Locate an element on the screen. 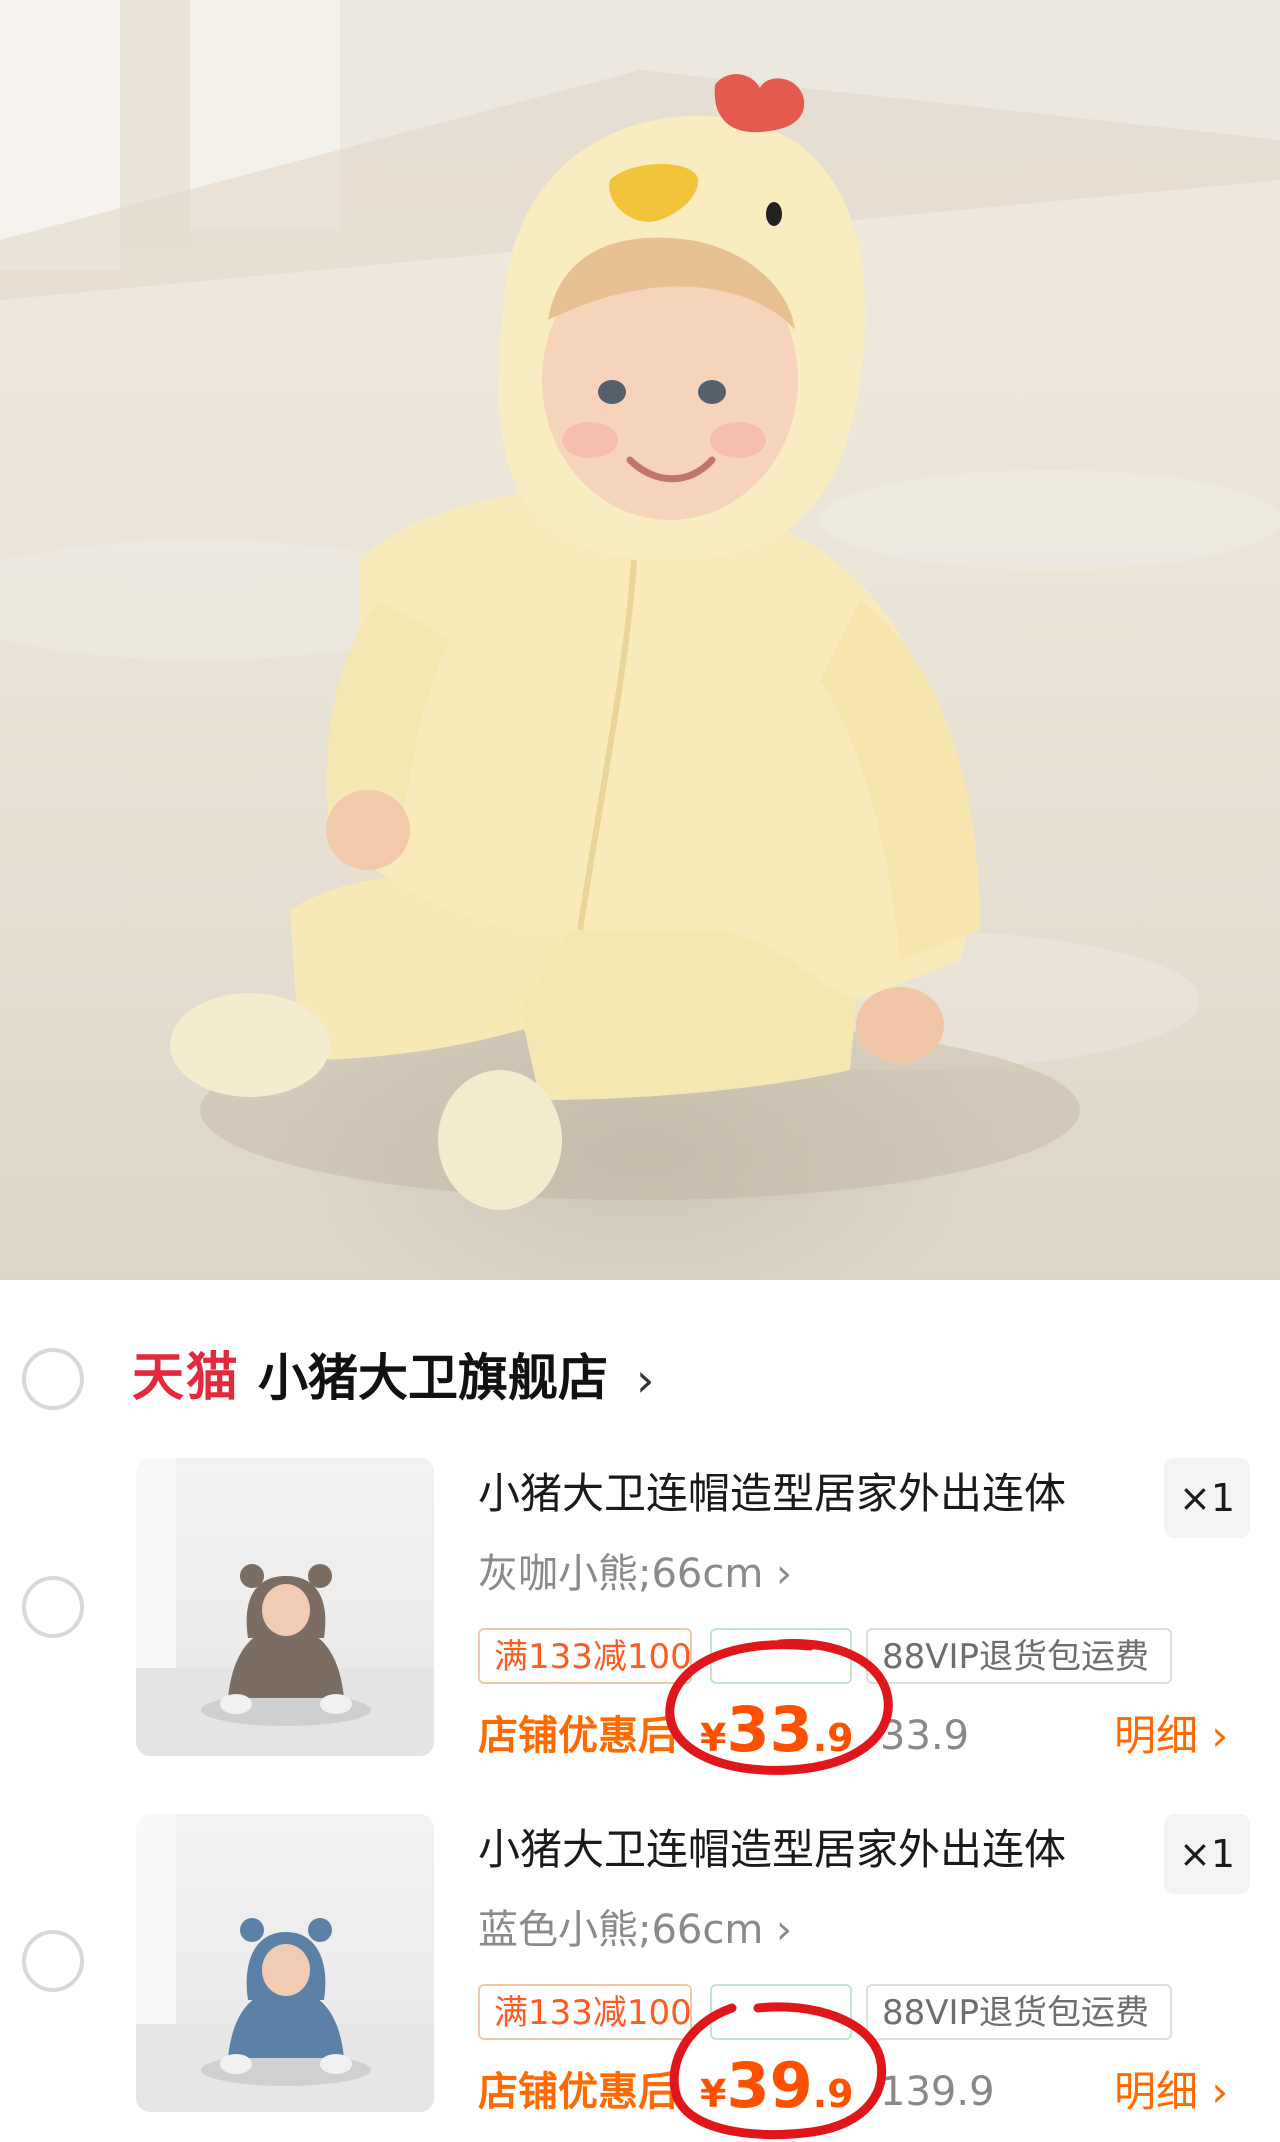  variant-selector: 灰咖小熊;66cm › is located at coordinates (635, 1574).